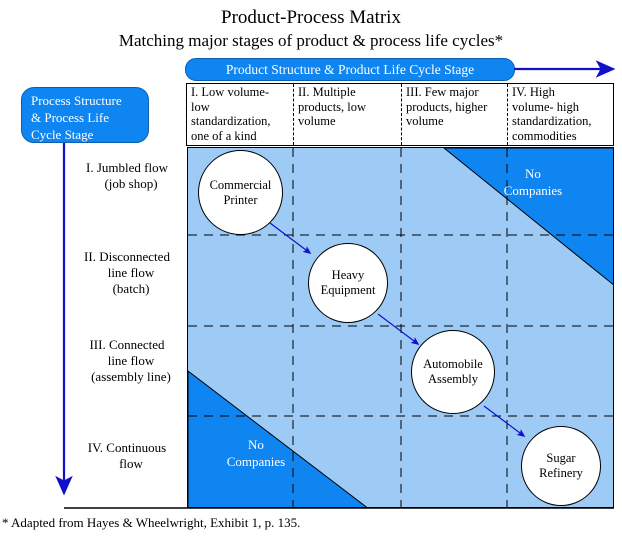 The width and height of the screenshot is (622, 544). Describe the element at coordinates (311, 17) in the screenshot. I see `figure-title: Product-Process Matrix` at that location.